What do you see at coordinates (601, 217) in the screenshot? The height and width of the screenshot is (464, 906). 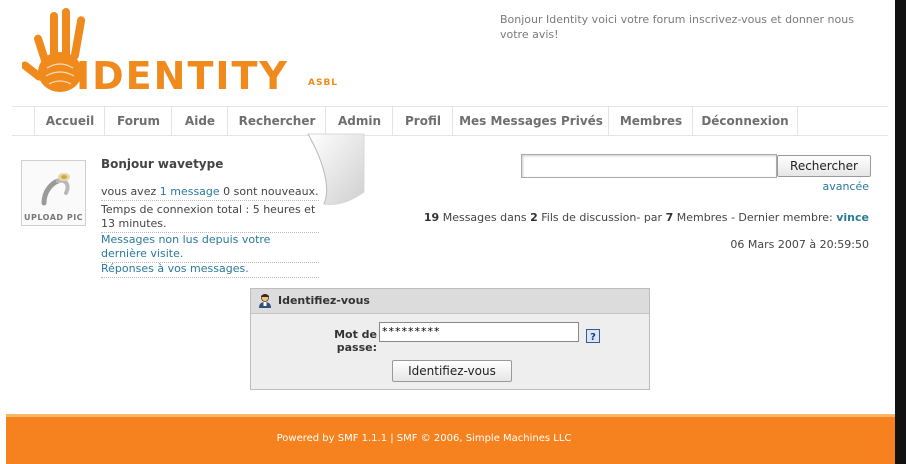 I see `threads-label: Fils de discussion- par` at bounding box center [601, 217].